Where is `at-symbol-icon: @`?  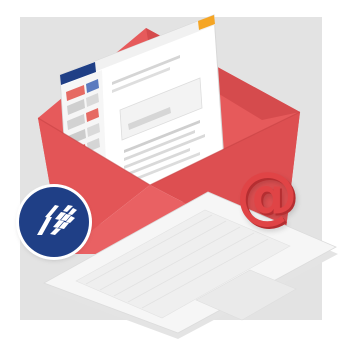 at-symbol-icon: @ is located at coordinates (267, 194).